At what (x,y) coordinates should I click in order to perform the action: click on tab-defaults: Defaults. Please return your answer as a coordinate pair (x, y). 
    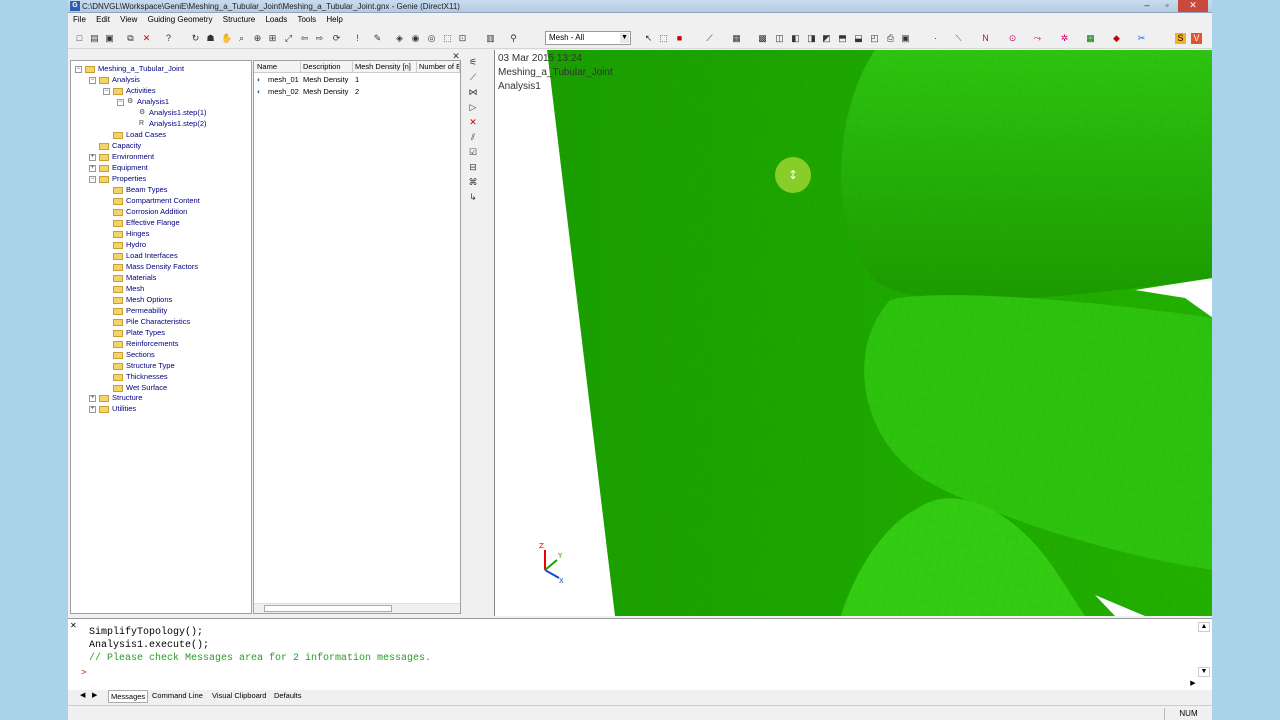
    Looking at the image, I should click on (288, 695).